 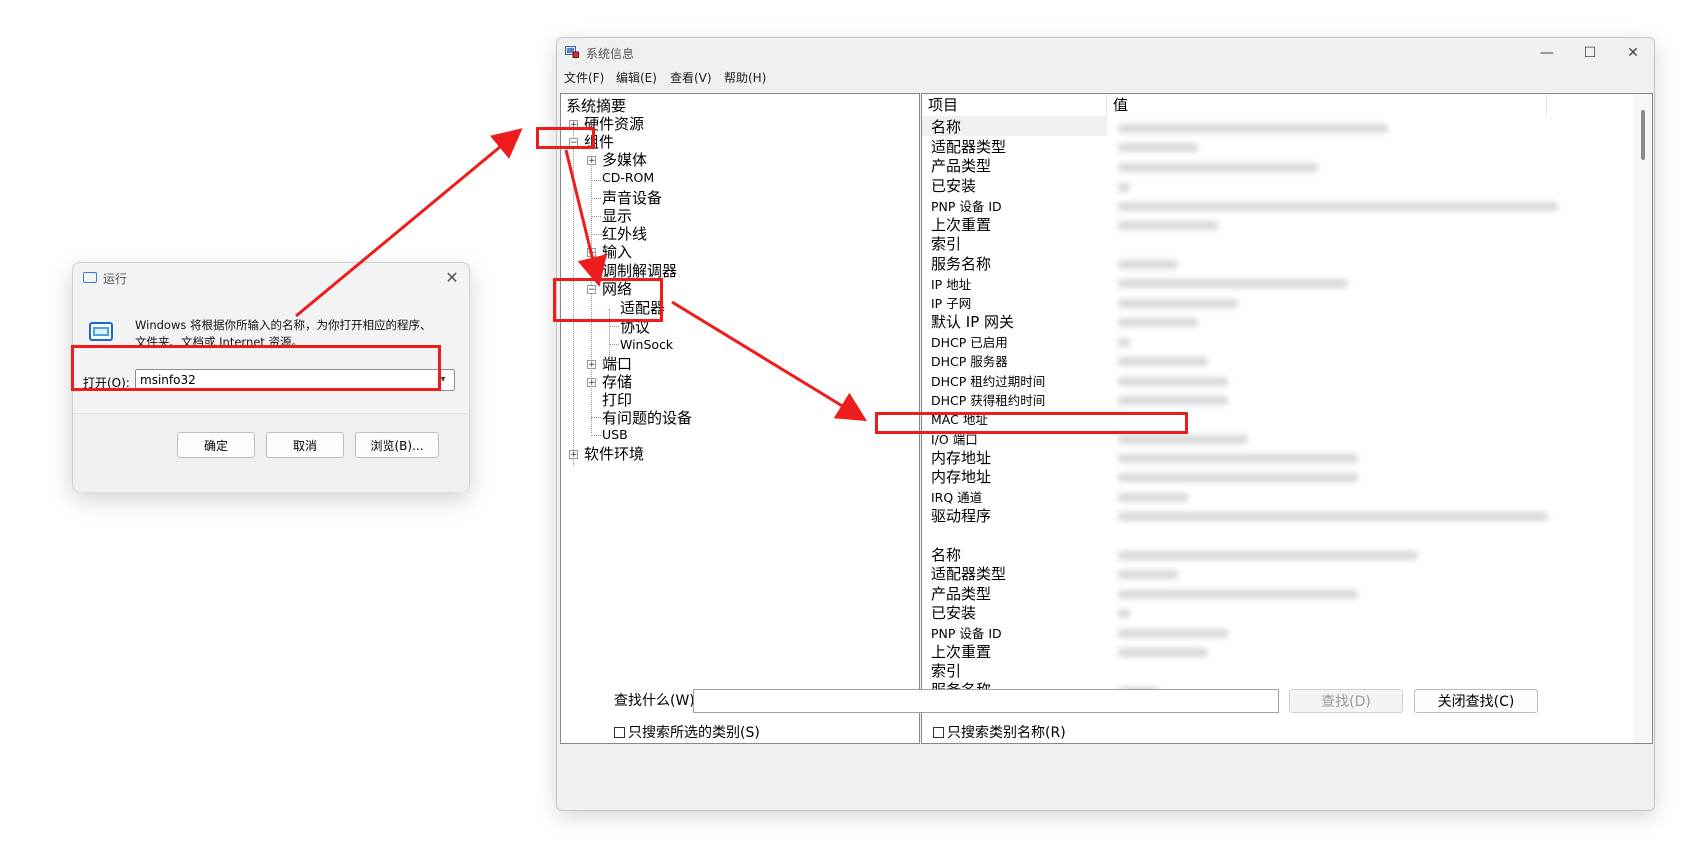 What do you see at coordinates (409, 223) in the screenshot?
I see `arrow-to-components` at bounding box center [409, 223].